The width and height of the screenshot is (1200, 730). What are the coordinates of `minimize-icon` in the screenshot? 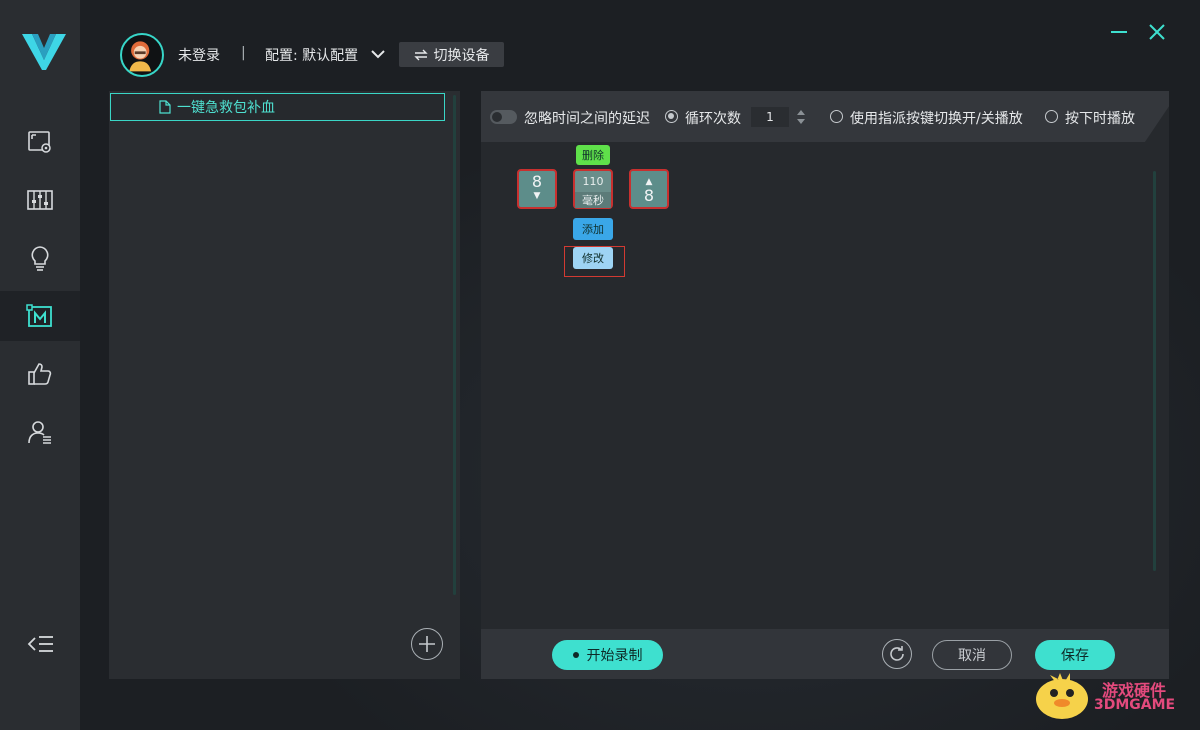 It's located at (1119, 32).